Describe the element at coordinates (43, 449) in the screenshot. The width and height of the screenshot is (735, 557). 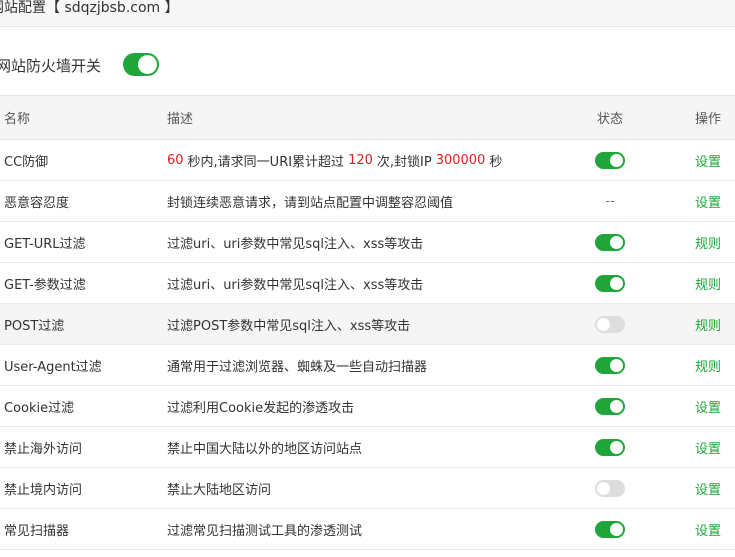
I see `rule-name: 禁止海外访问` at that location.